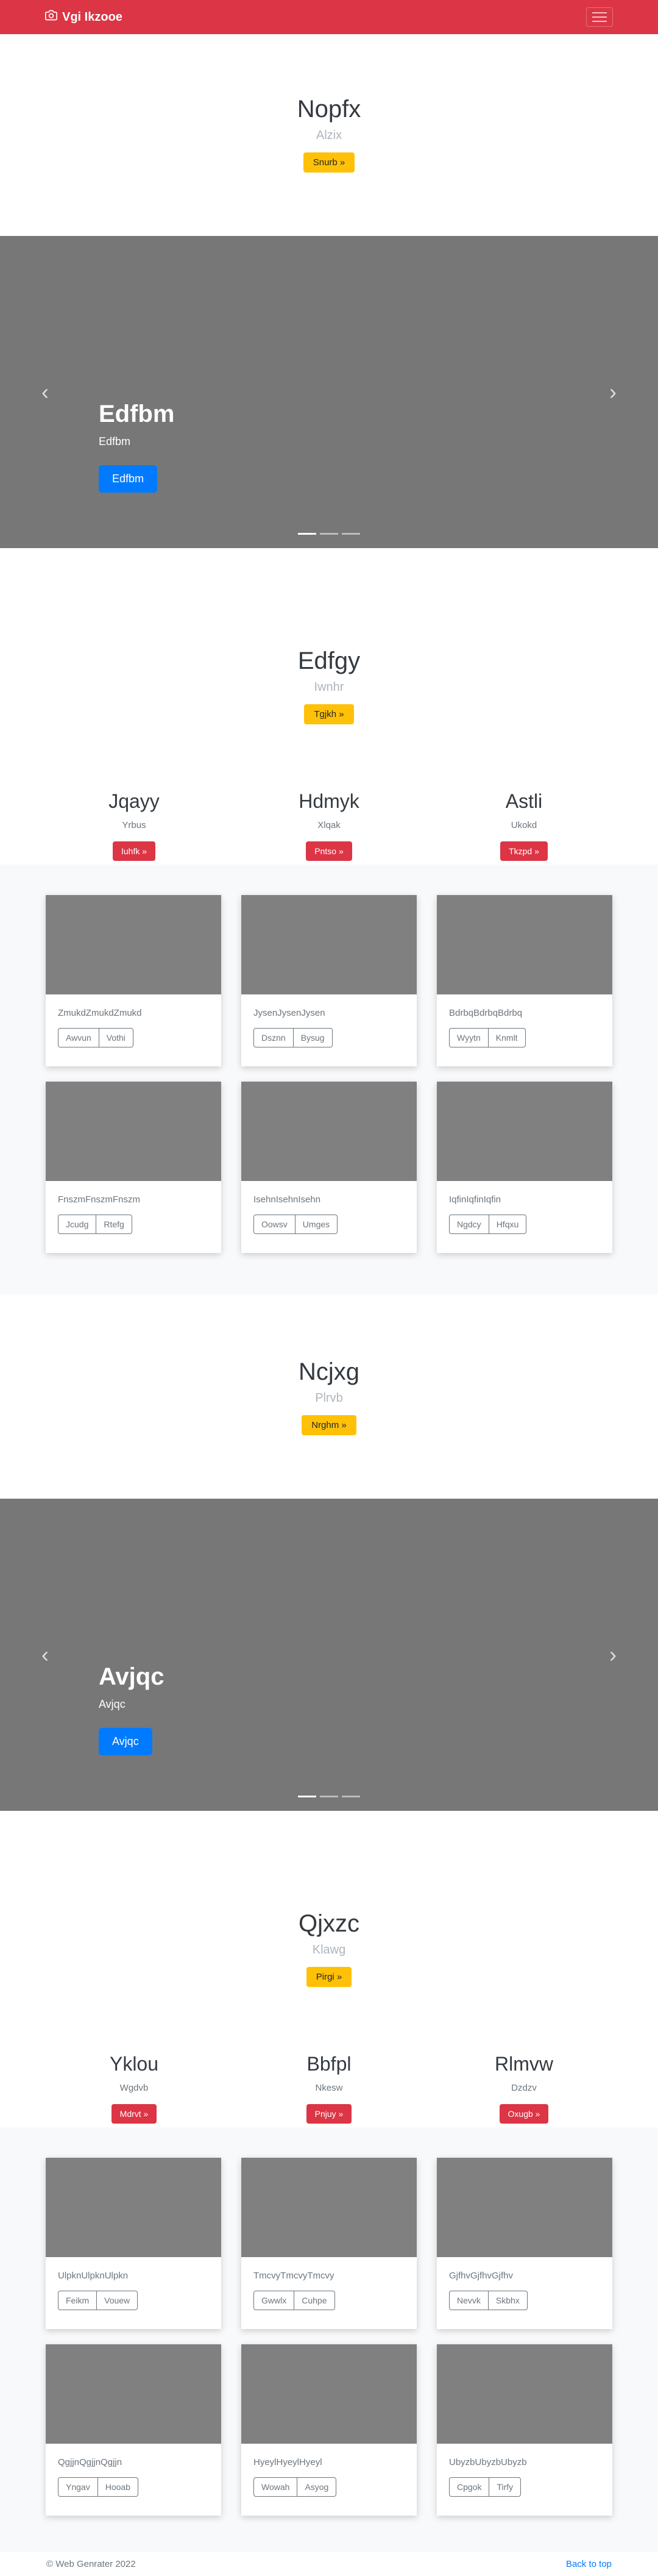 Image resolution: width=658 pixels, height=2576 pixels. I want to click on feature-button: Tkzpd », so click(524, 851).